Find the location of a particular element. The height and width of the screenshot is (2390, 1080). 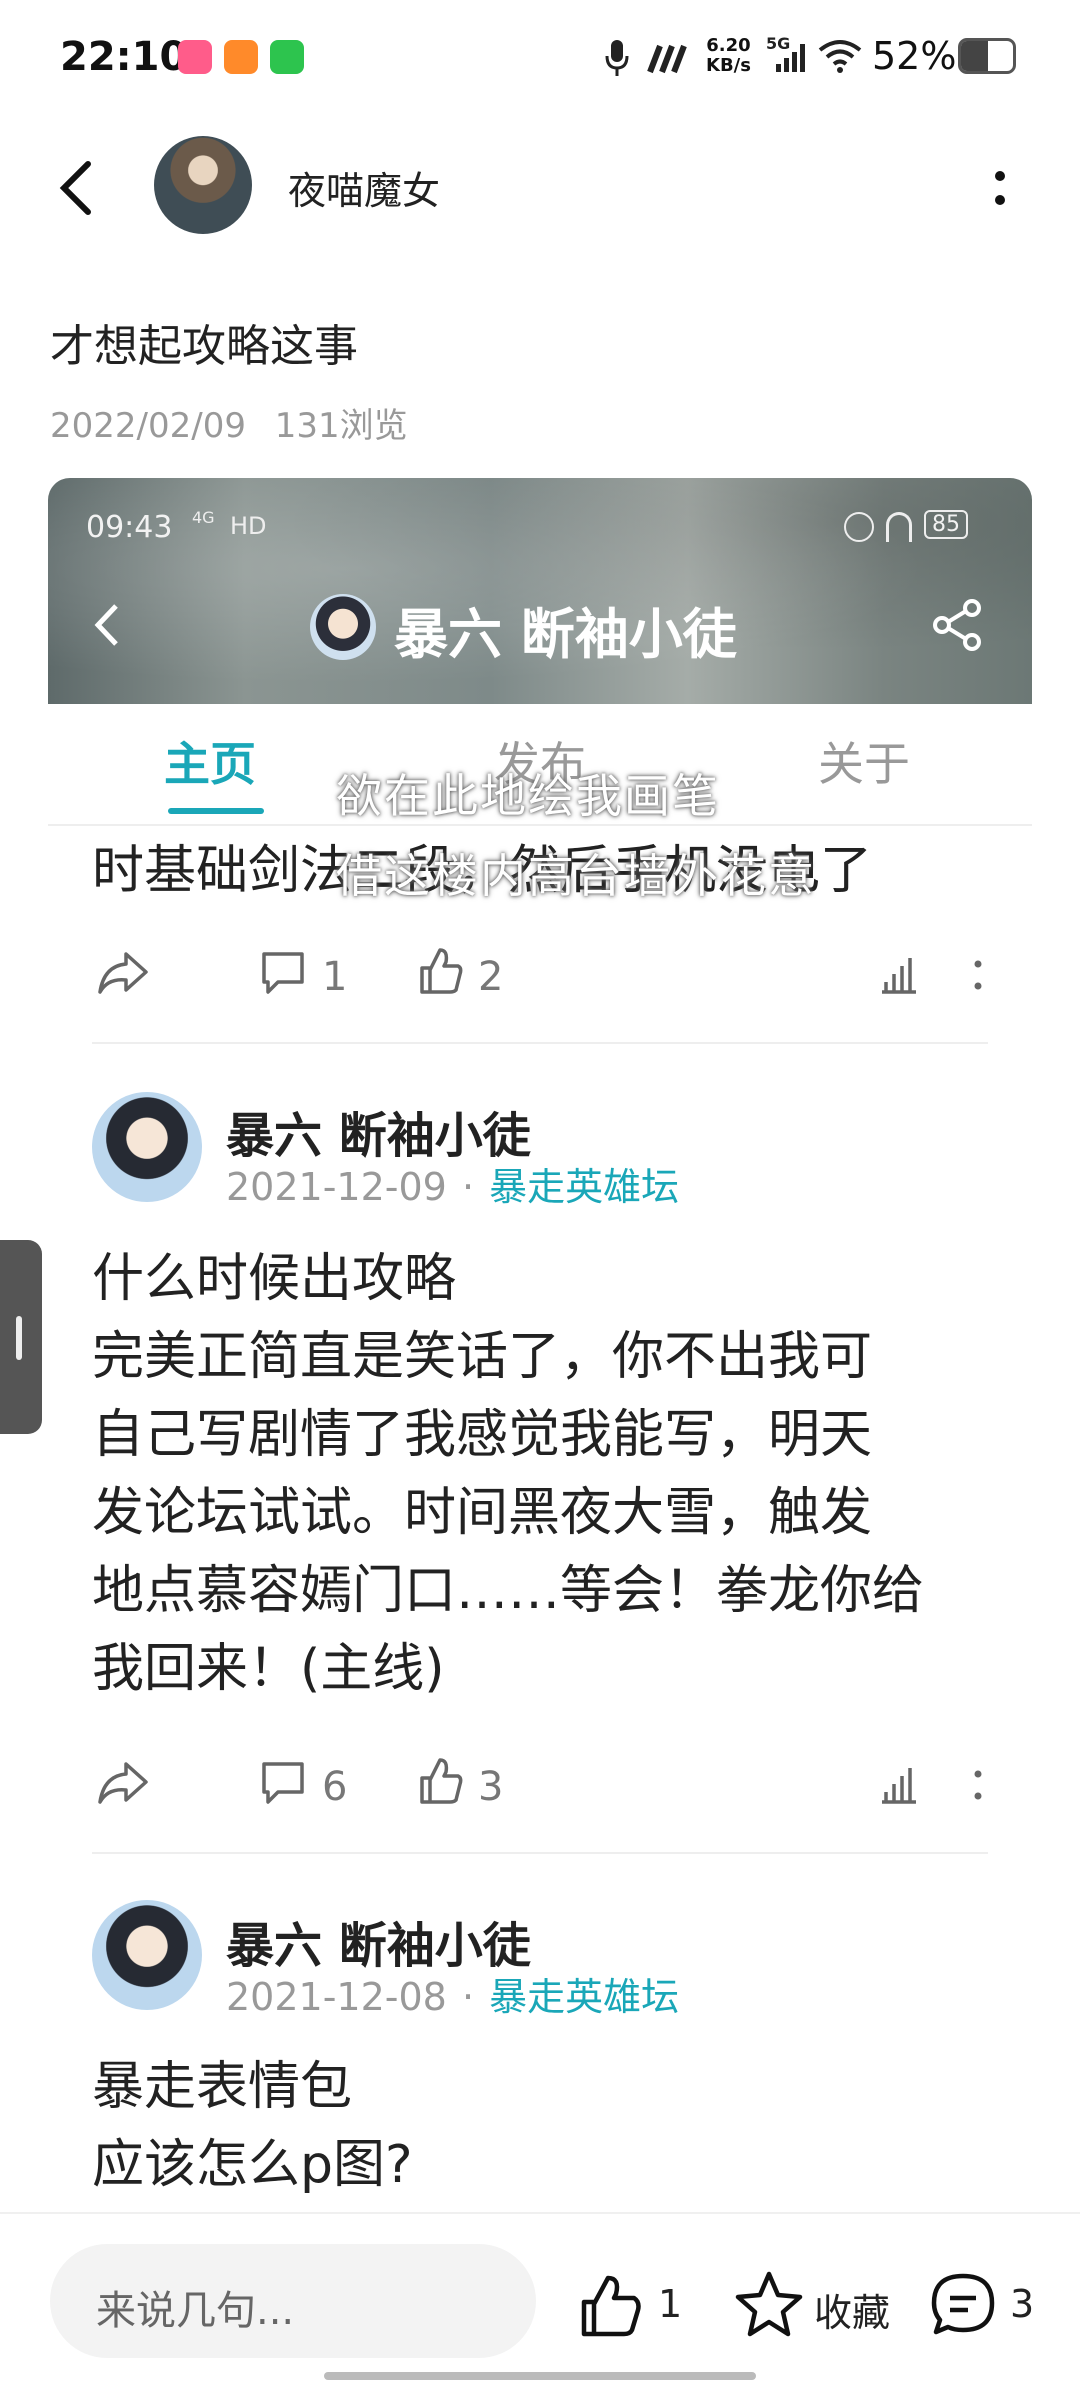

author-avatar is located at coordinates (203, 185).